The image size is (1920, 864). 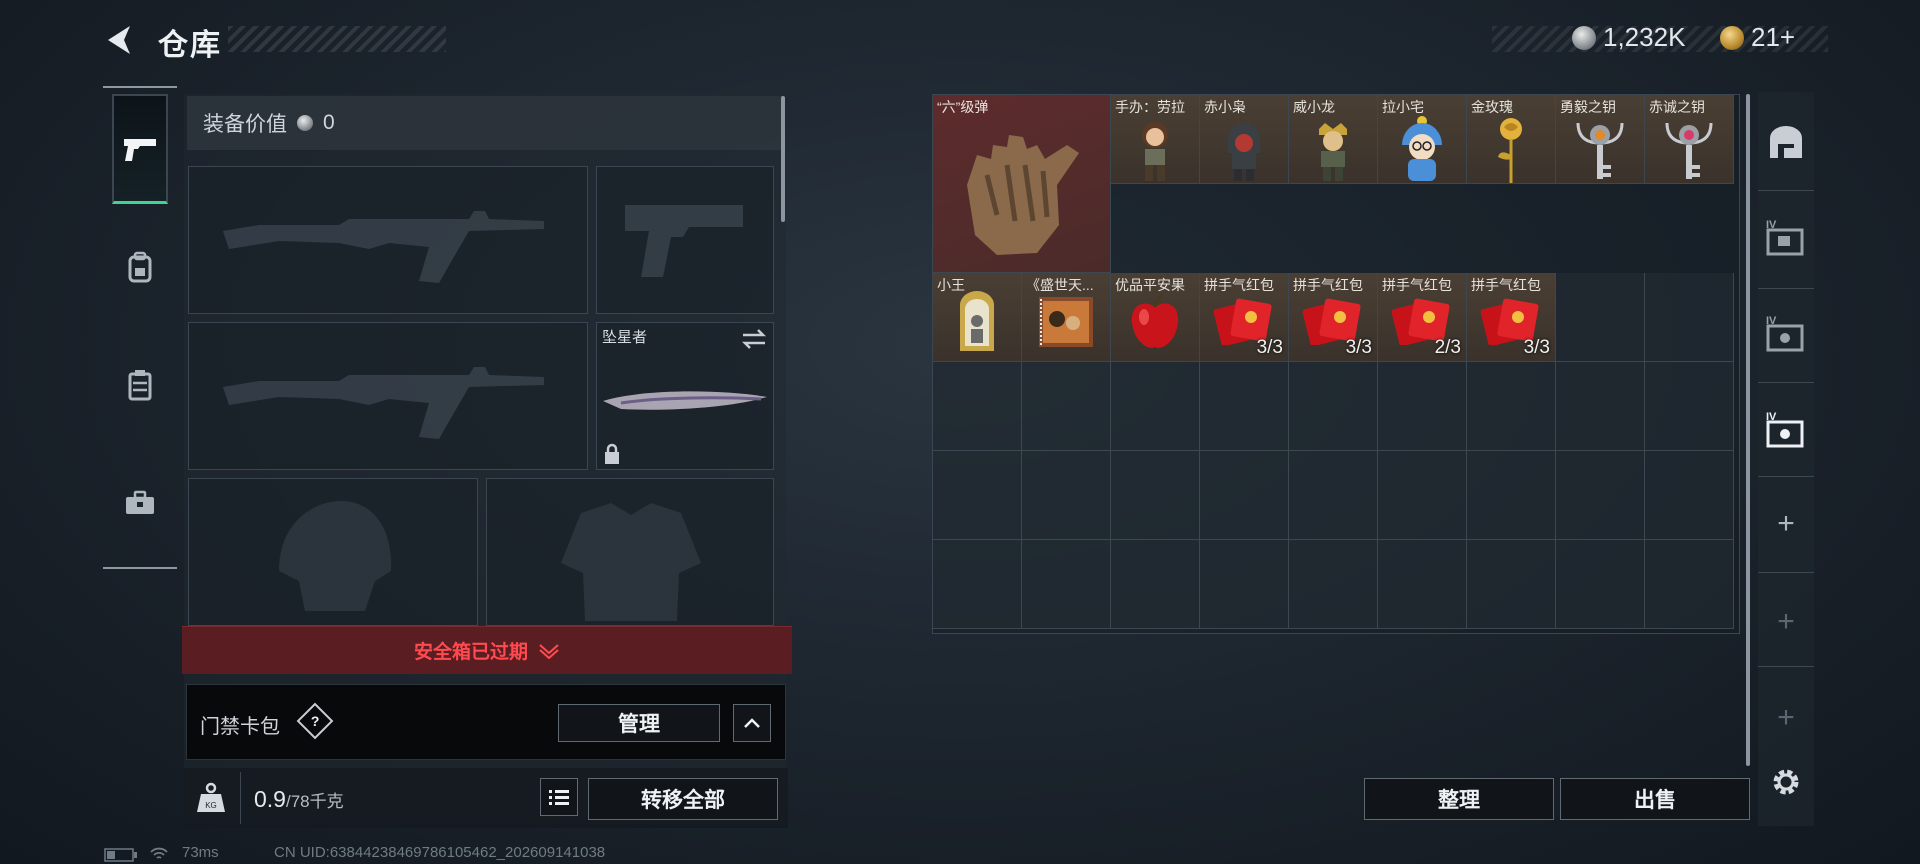 I want to click on ping-text: 73ms, so click(x=200, y=852).